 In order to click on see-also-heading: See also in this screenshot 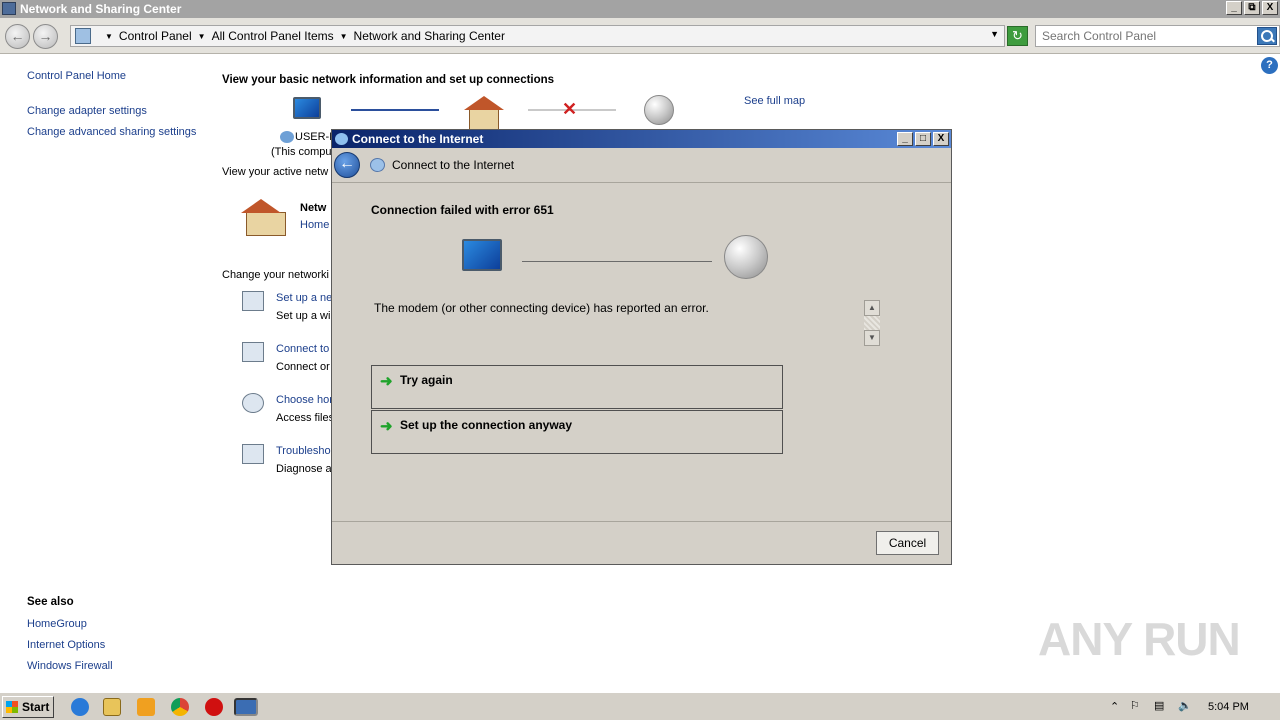, I will do `click(50, 602)`.